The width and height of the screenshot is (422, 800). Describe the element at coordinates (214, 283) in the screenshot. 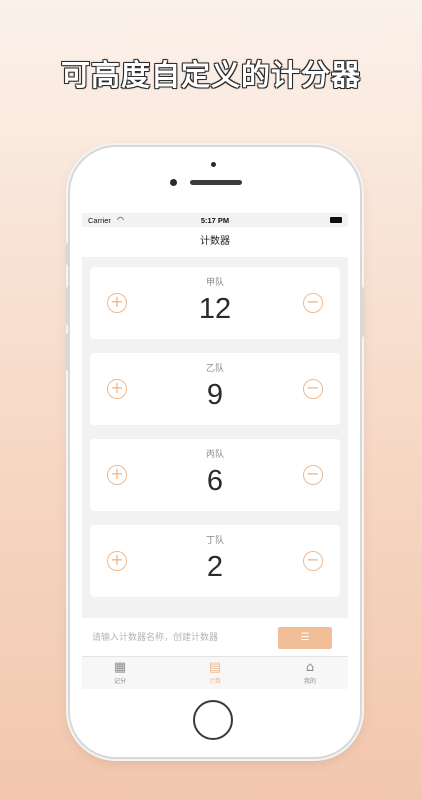

I see `counter-name: 甲队` at that location.